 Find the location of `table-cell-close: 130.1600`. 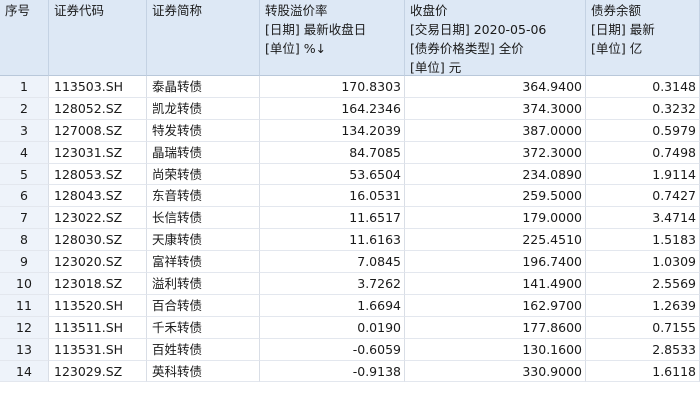

table-cell-close: 130.1600 is located at coordinates (495, 349).